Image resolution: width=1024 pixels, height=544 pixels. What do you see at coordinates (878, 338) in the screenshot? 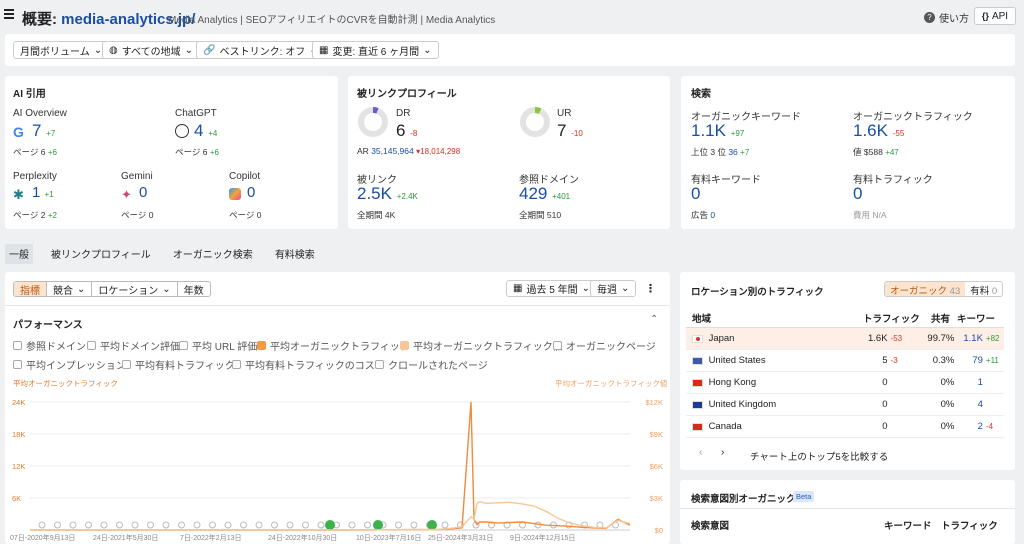
I see `traffic-value: 1.6K` at bounding box center [878, 338].